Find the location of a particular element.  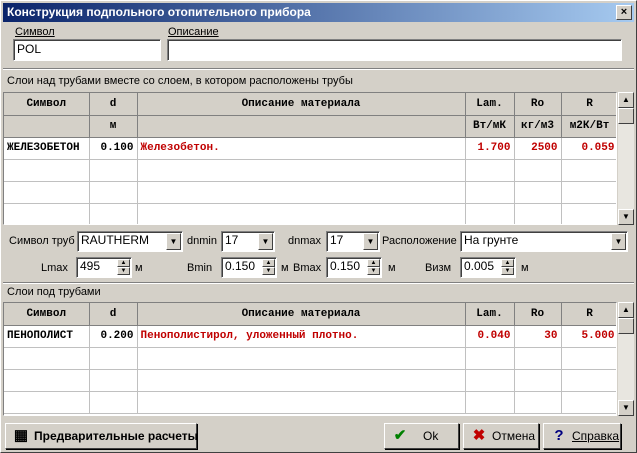

cancel-label: Отмена is located at coordinates (514, 436).